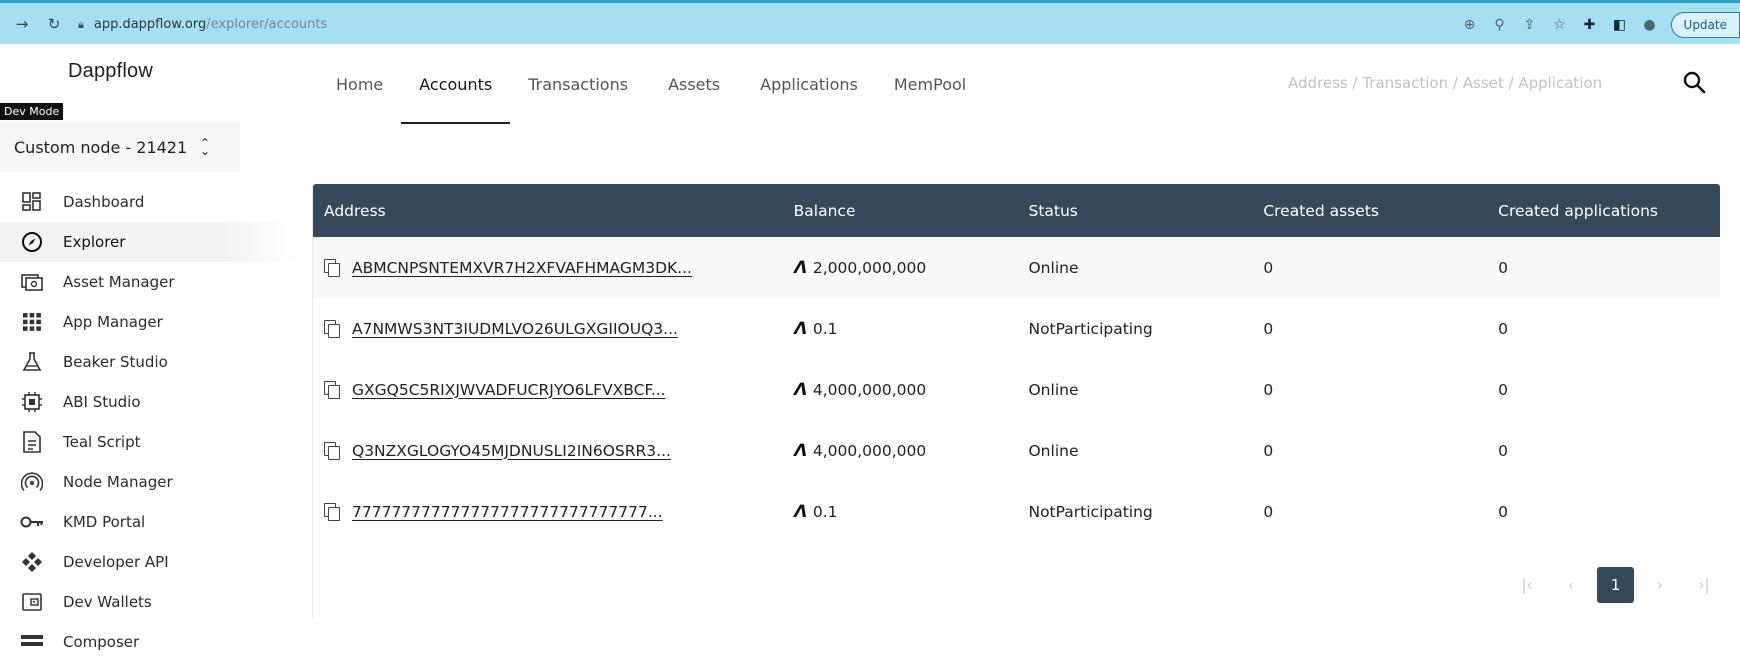 This screenshot has width=1740, height=662. What do you see at coordinates (101, 642) in the screenshot?
I see `sidebar-item-label: Composer` at bounding box center [101, 642].